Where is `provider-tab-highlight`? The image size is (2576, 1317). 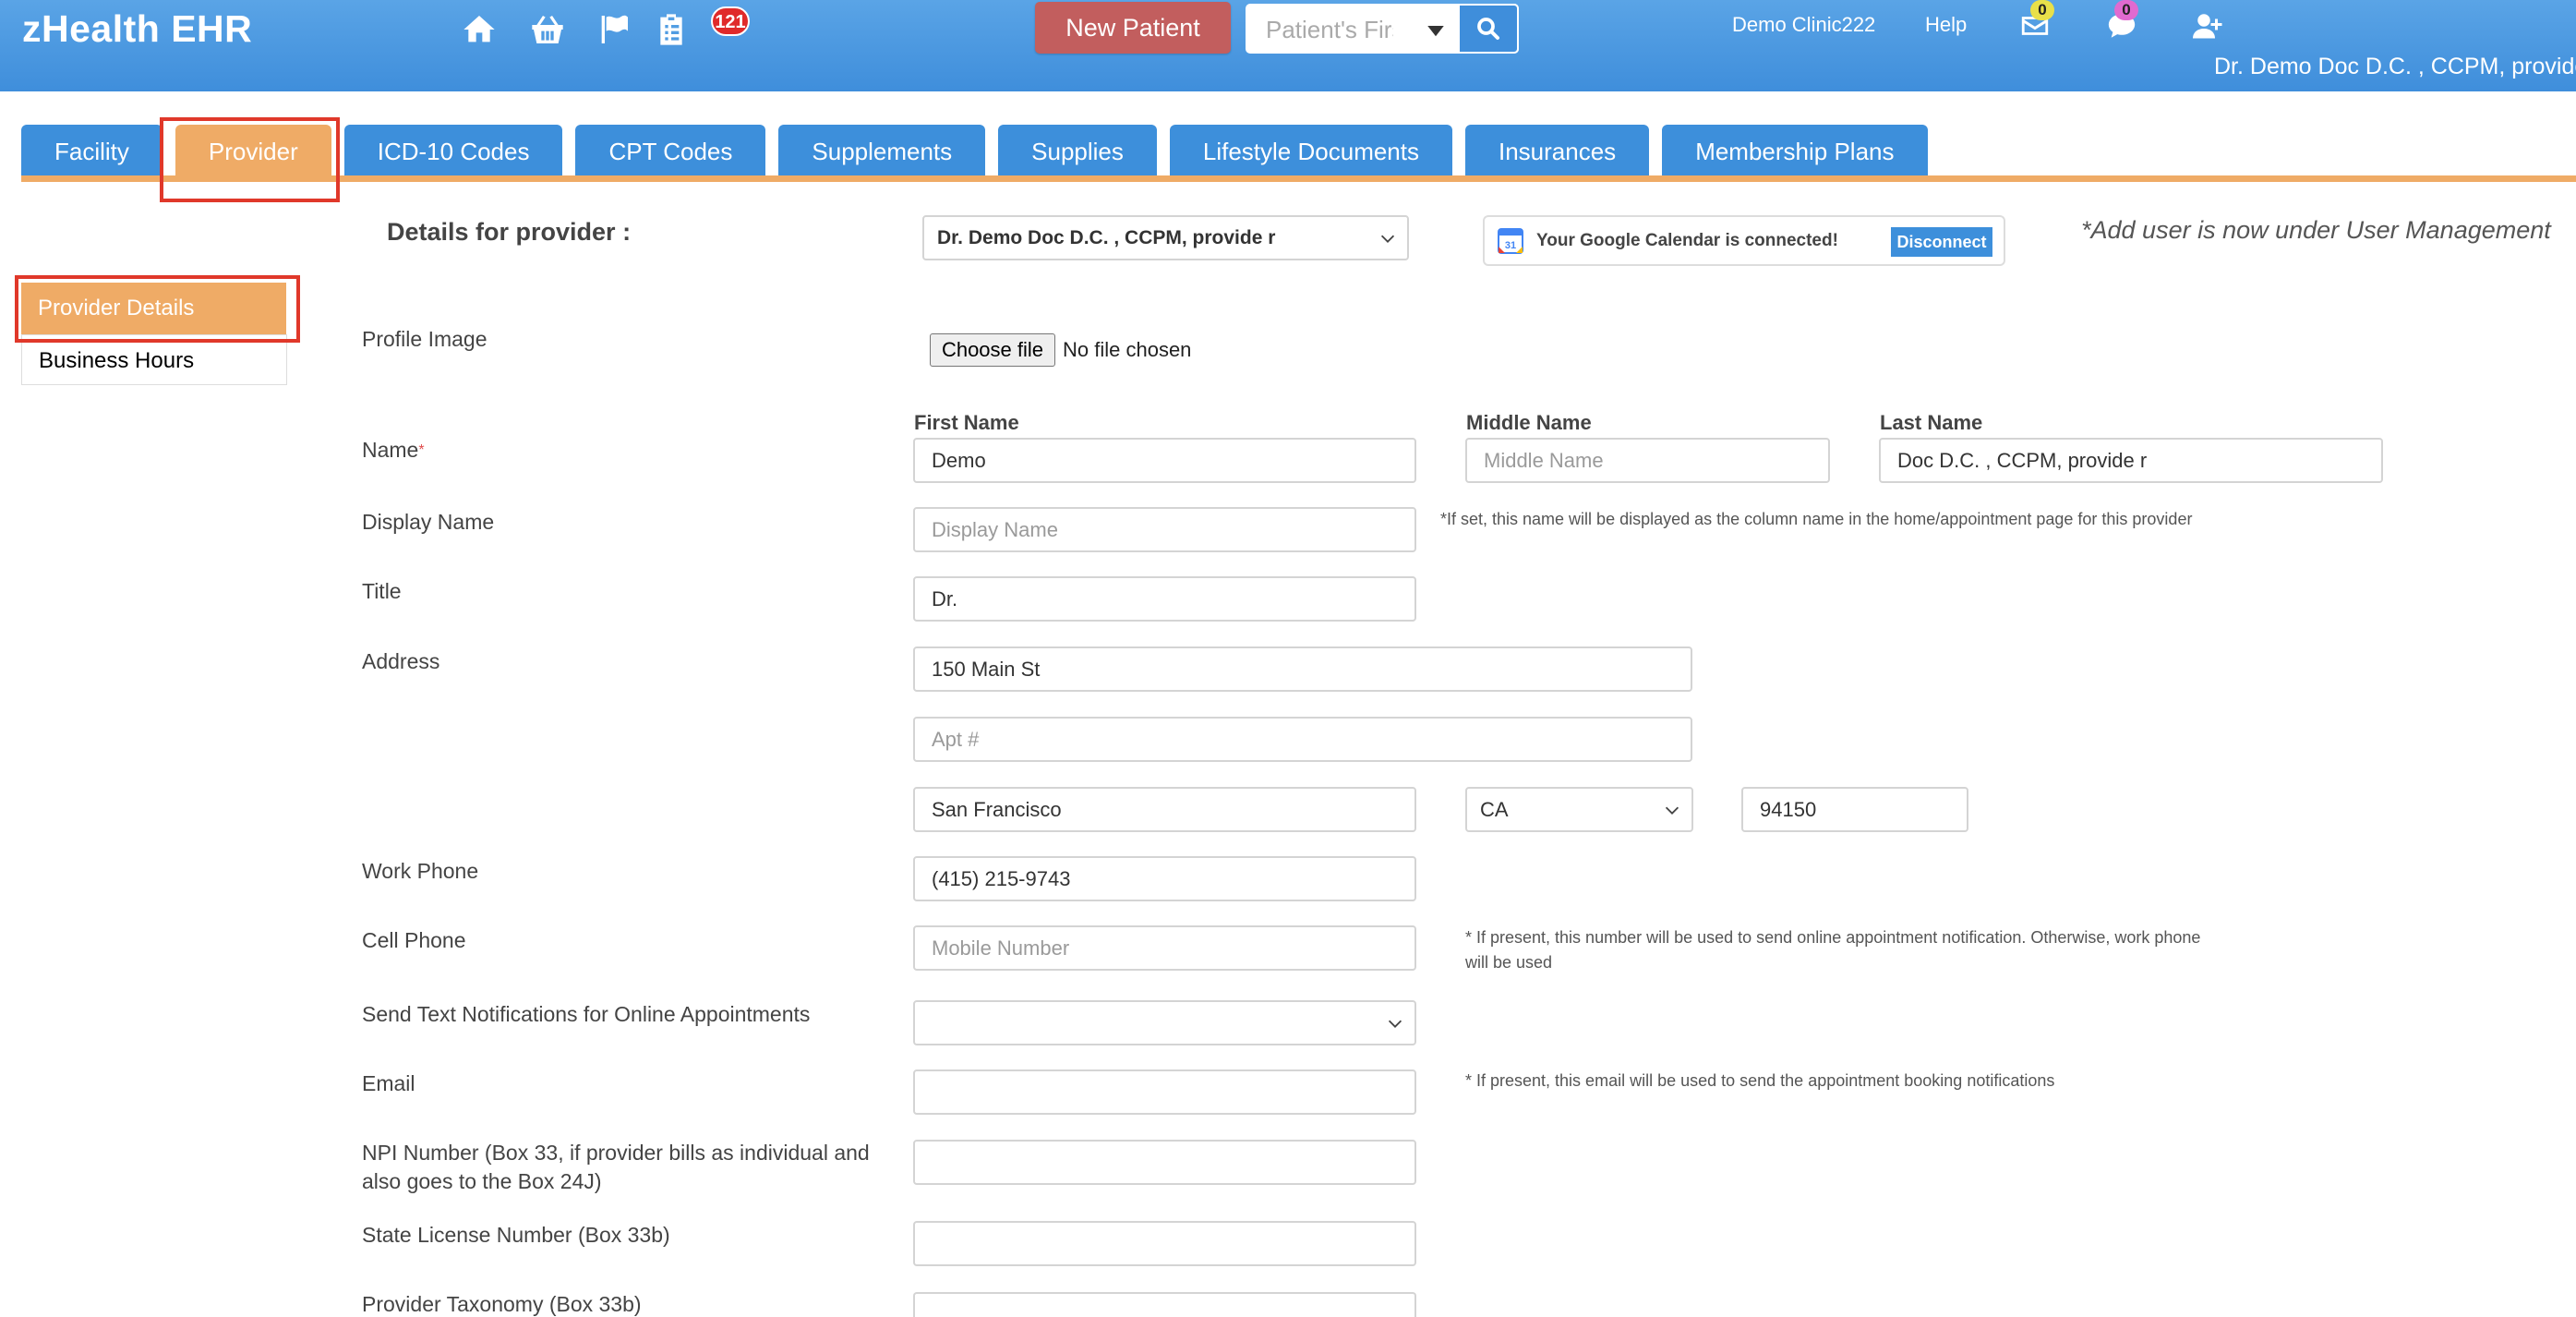 provider-tab-highlight is located at coordinates (250, 159).